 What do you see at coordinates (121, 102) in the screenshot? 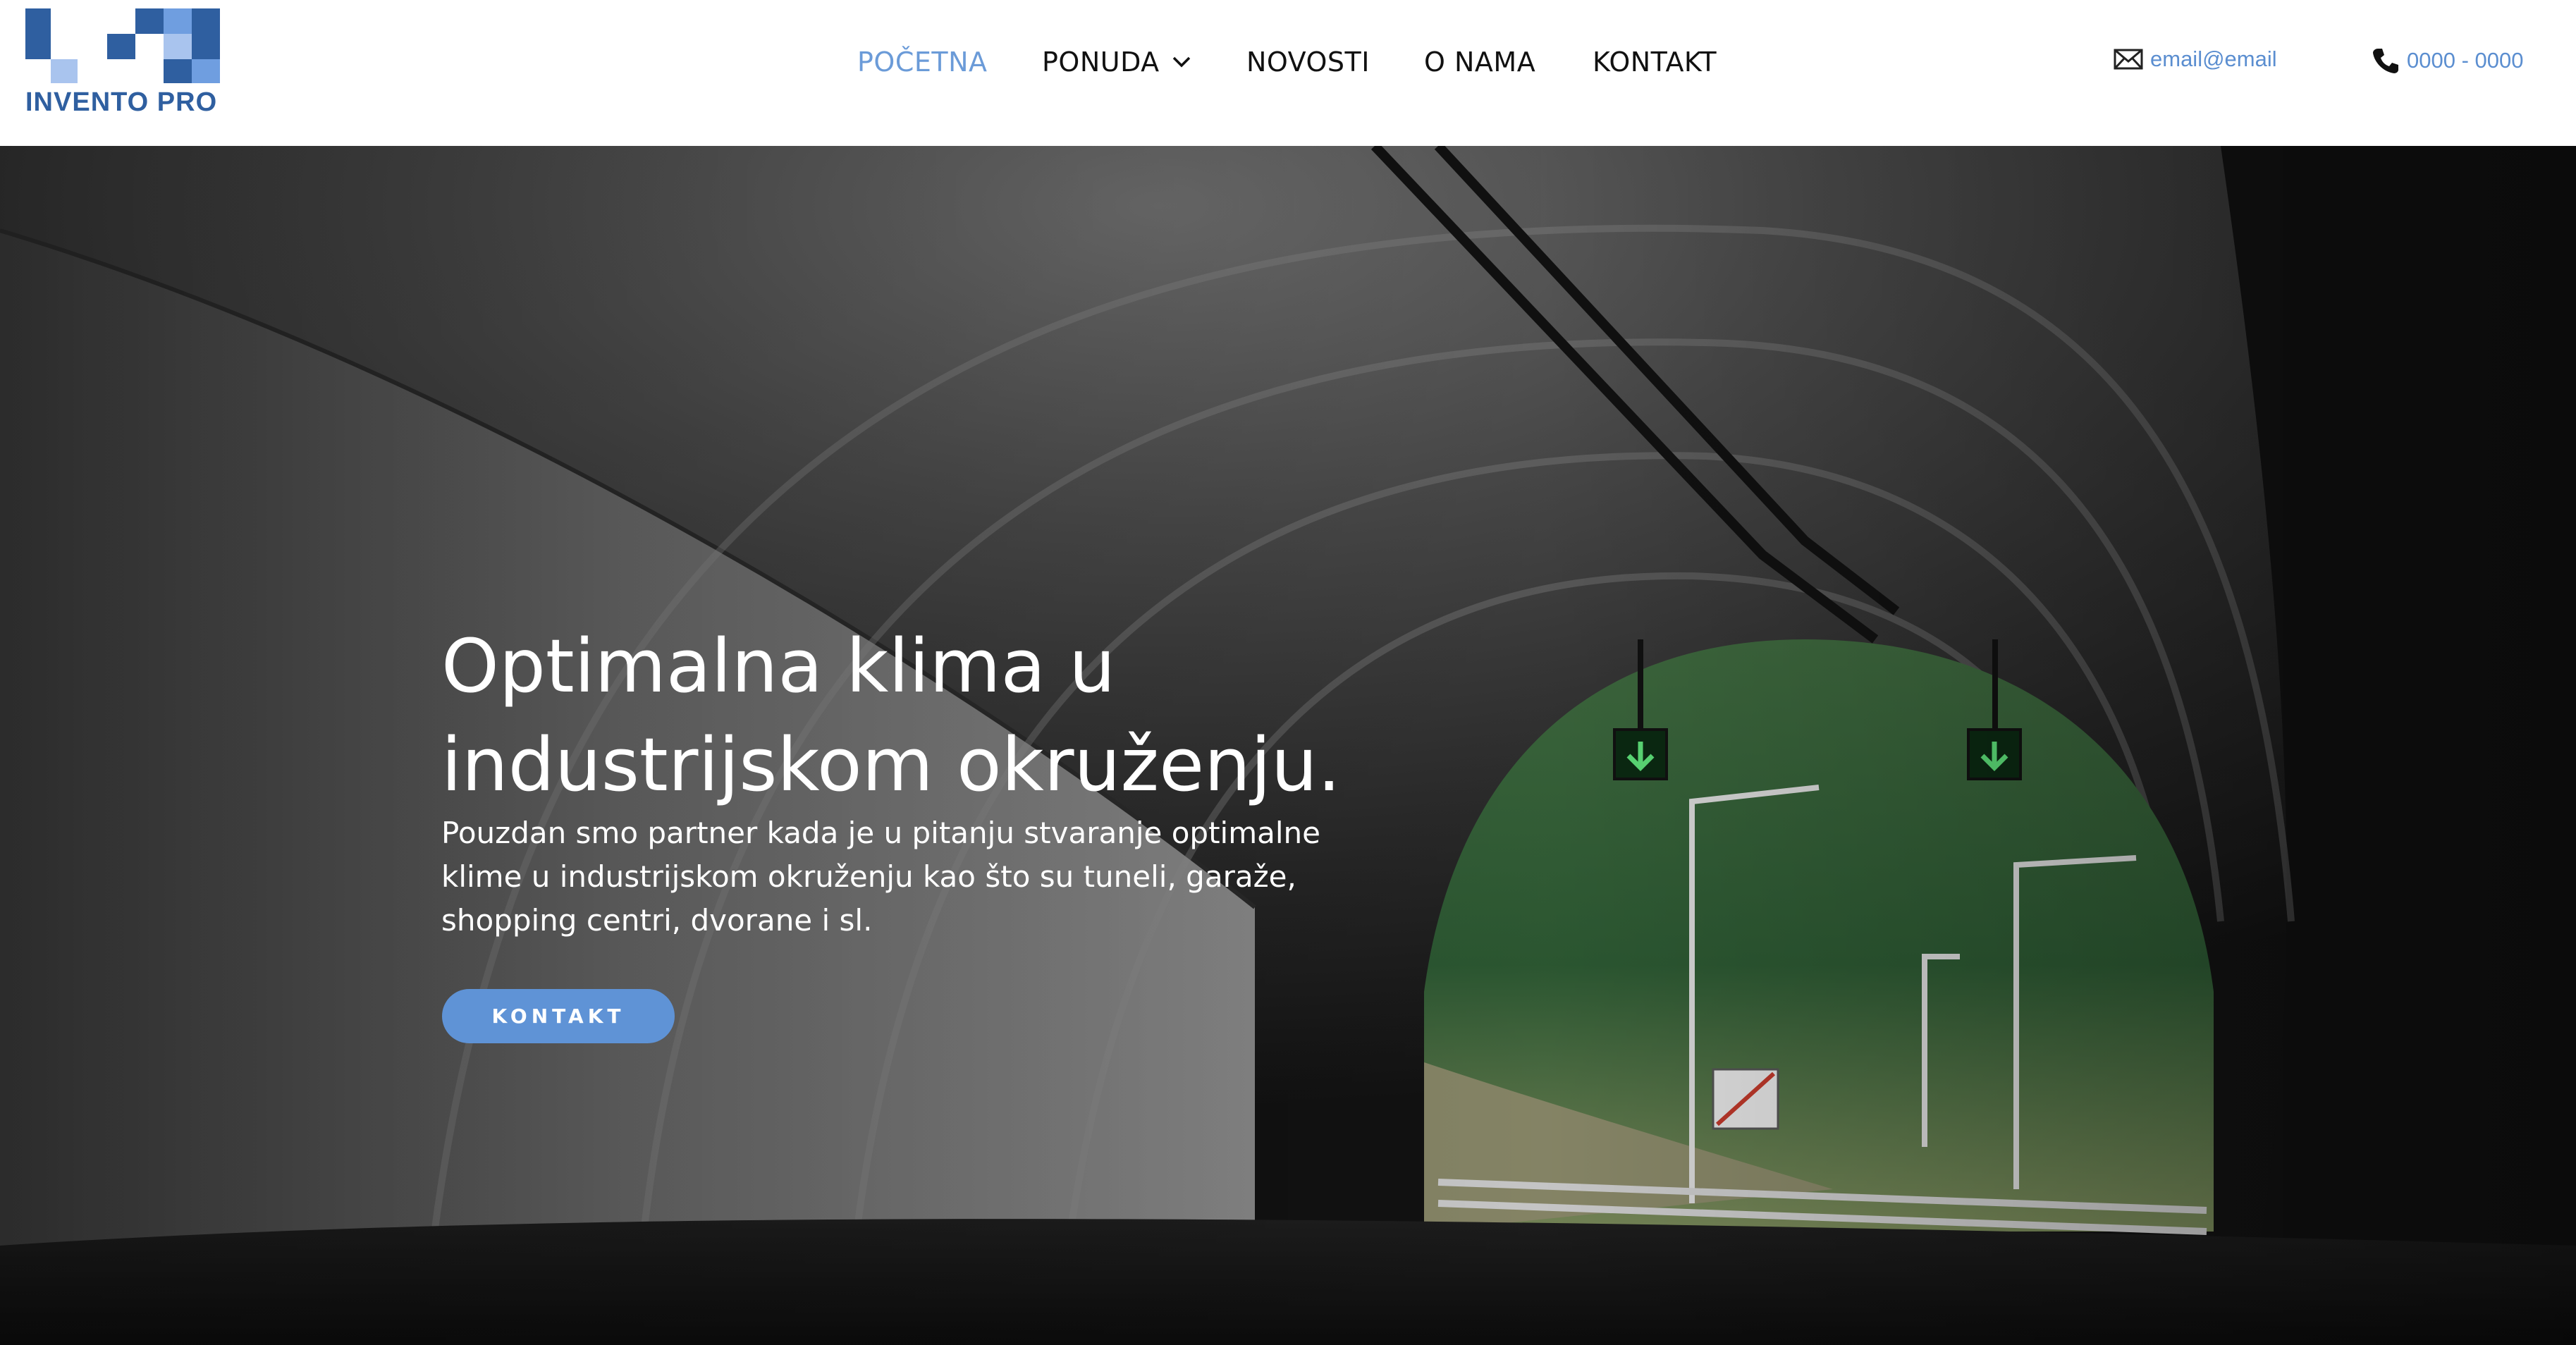
I see `logo-text: INVENTO PRO` at bounding box center [121, 102].